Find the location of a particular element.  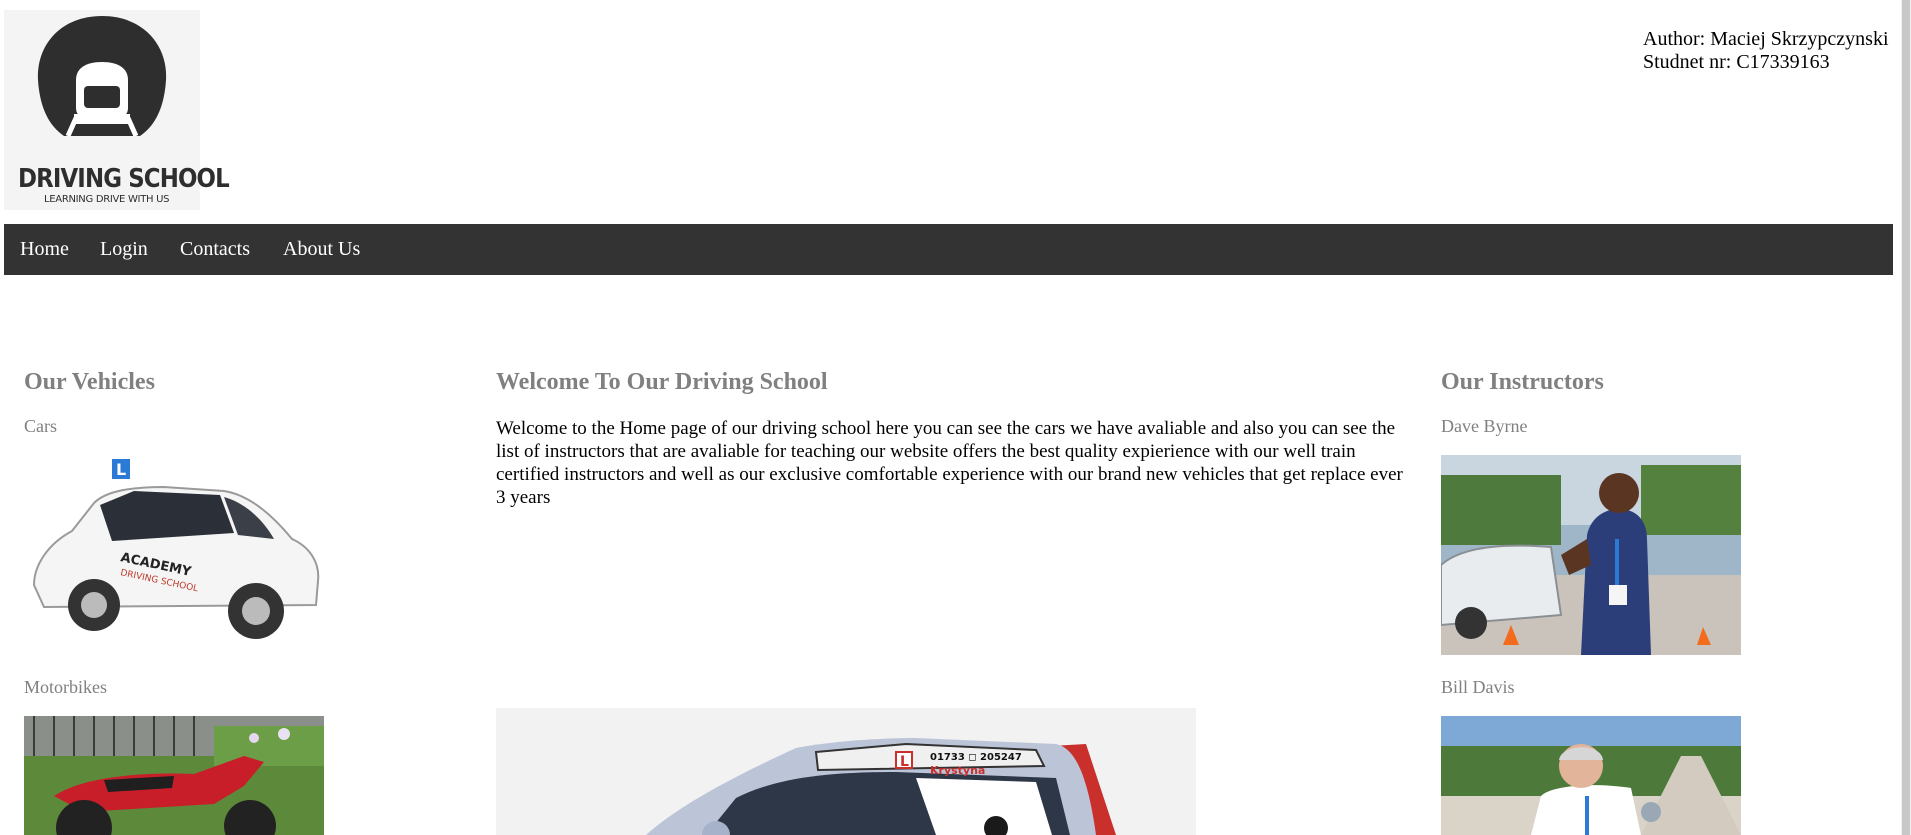

logo-title: DRIVING SCHOOL is located at coordinates (124, 179).